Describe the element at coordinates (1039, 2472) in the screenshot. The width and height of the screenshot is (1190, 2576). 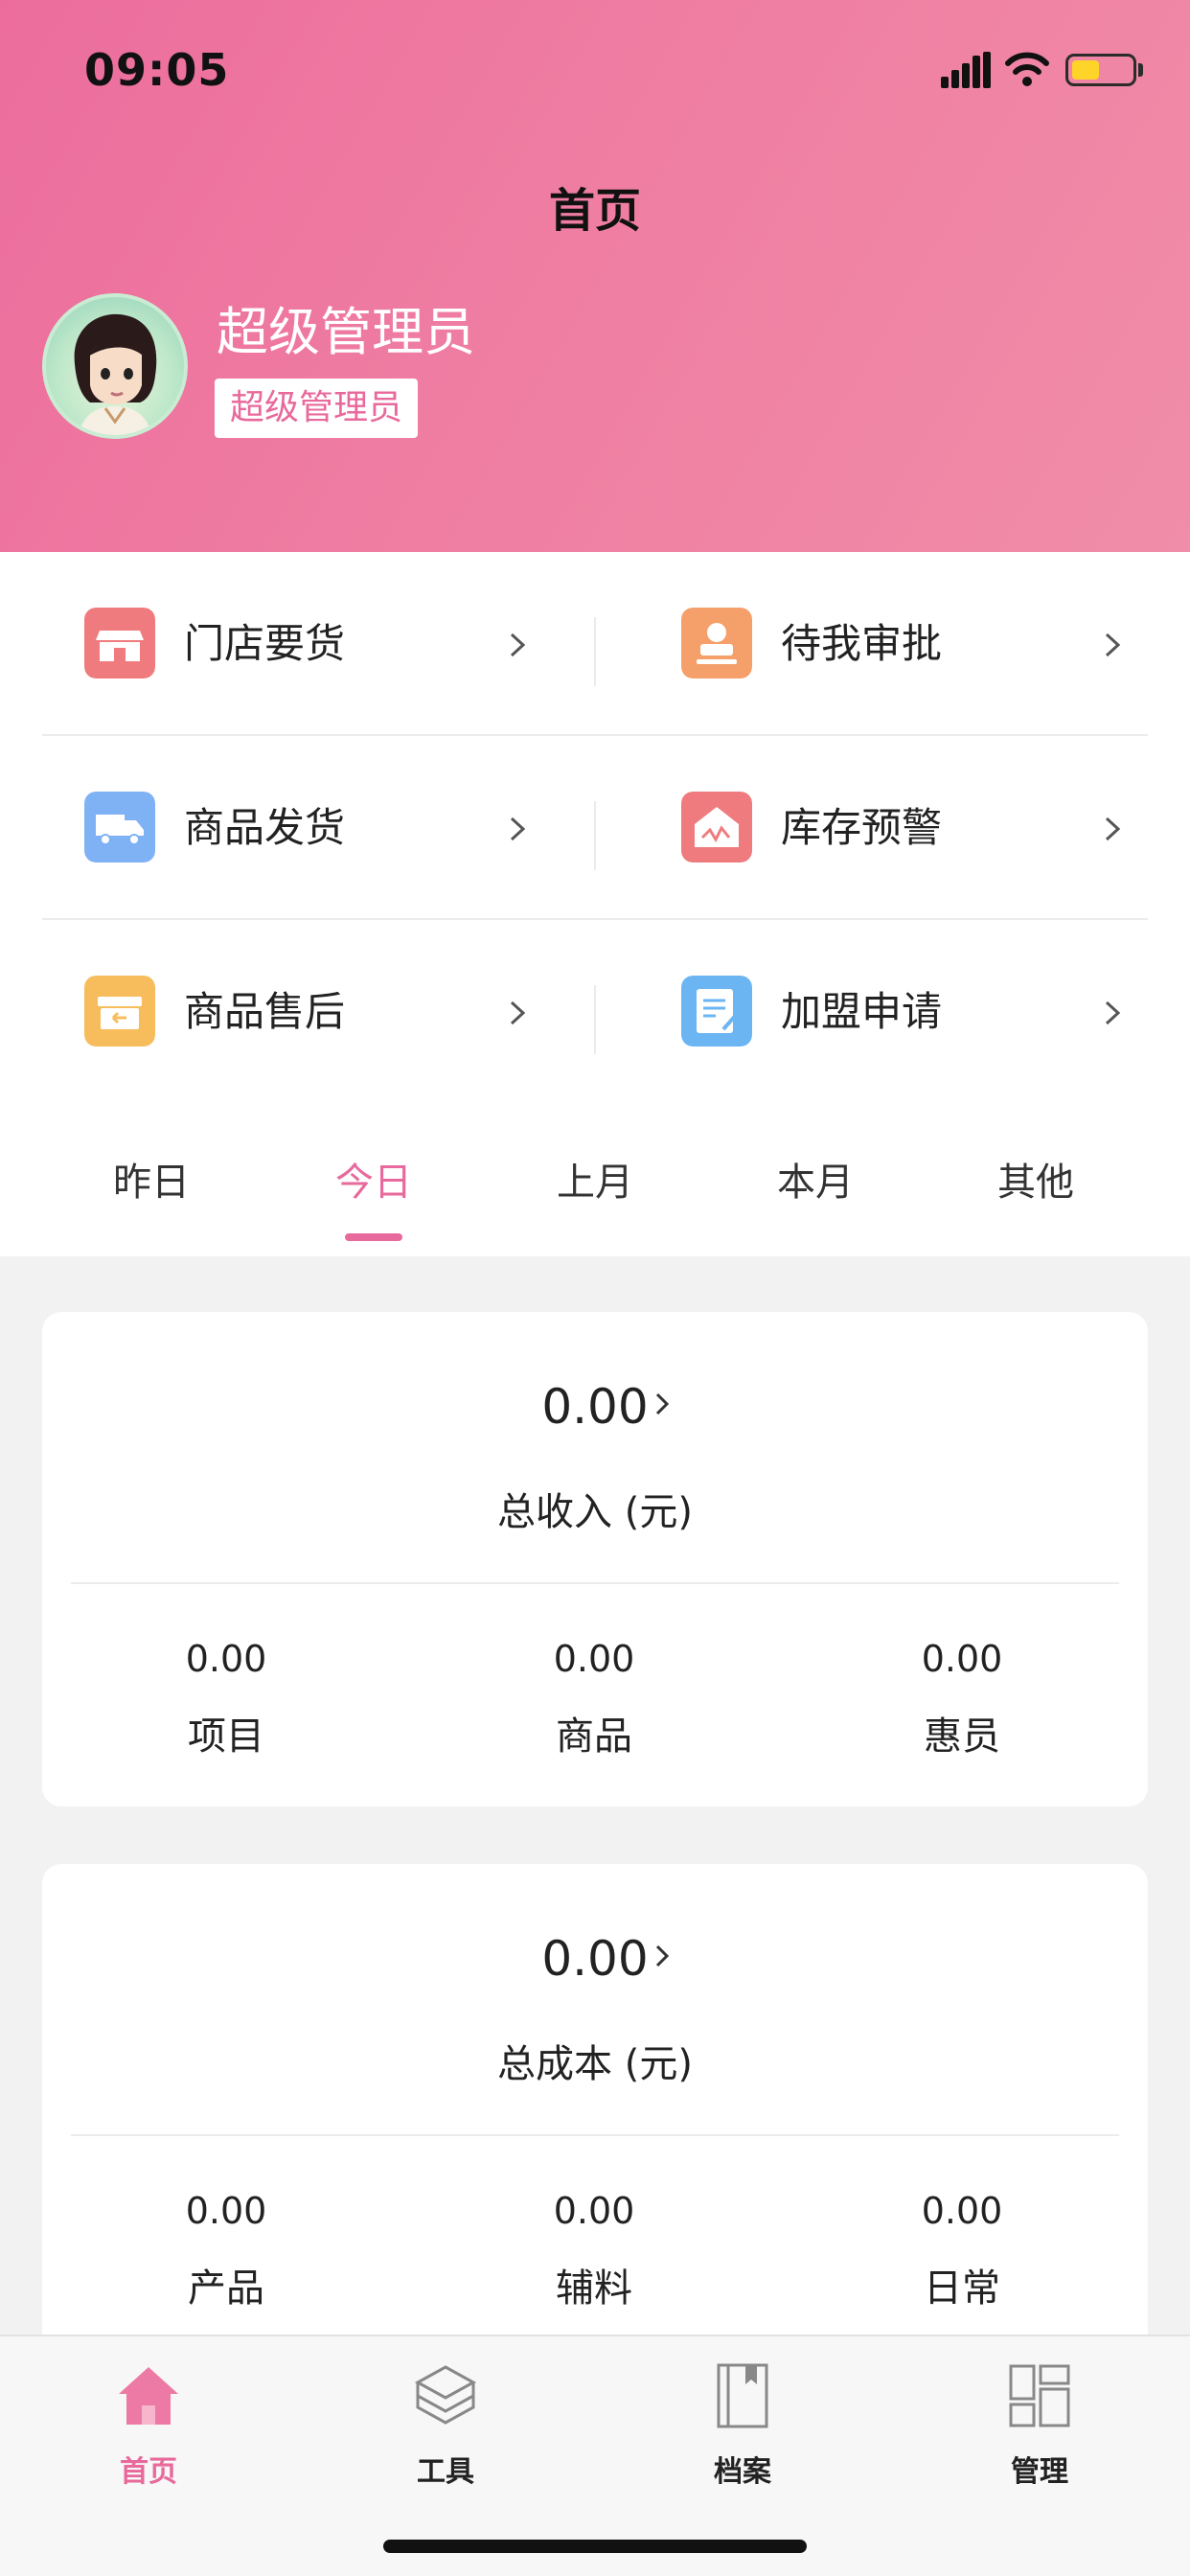
I see `nav-label: 管理` at that location.